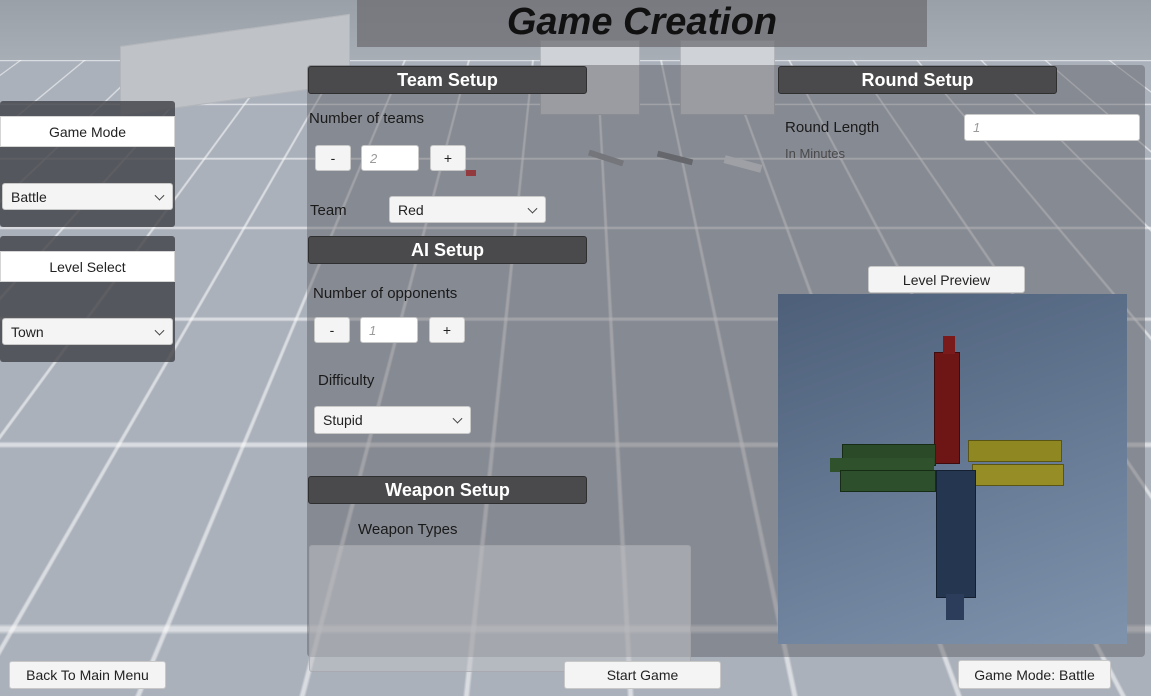 The height and width of the screenshot is (696, 1151). Describe the element at coordinates (87, 675) in the screenshot. I see `back-to-main-menu-button: Back To Main Menu` at that location.